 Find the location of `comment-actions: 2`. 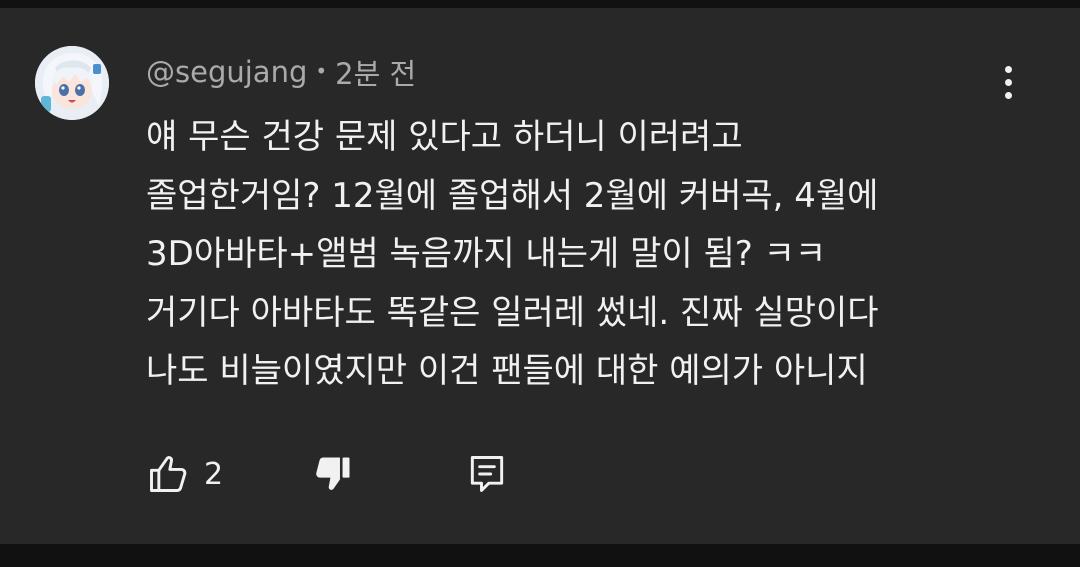

comment-actions: 2 is located at coordinates (327, 474).